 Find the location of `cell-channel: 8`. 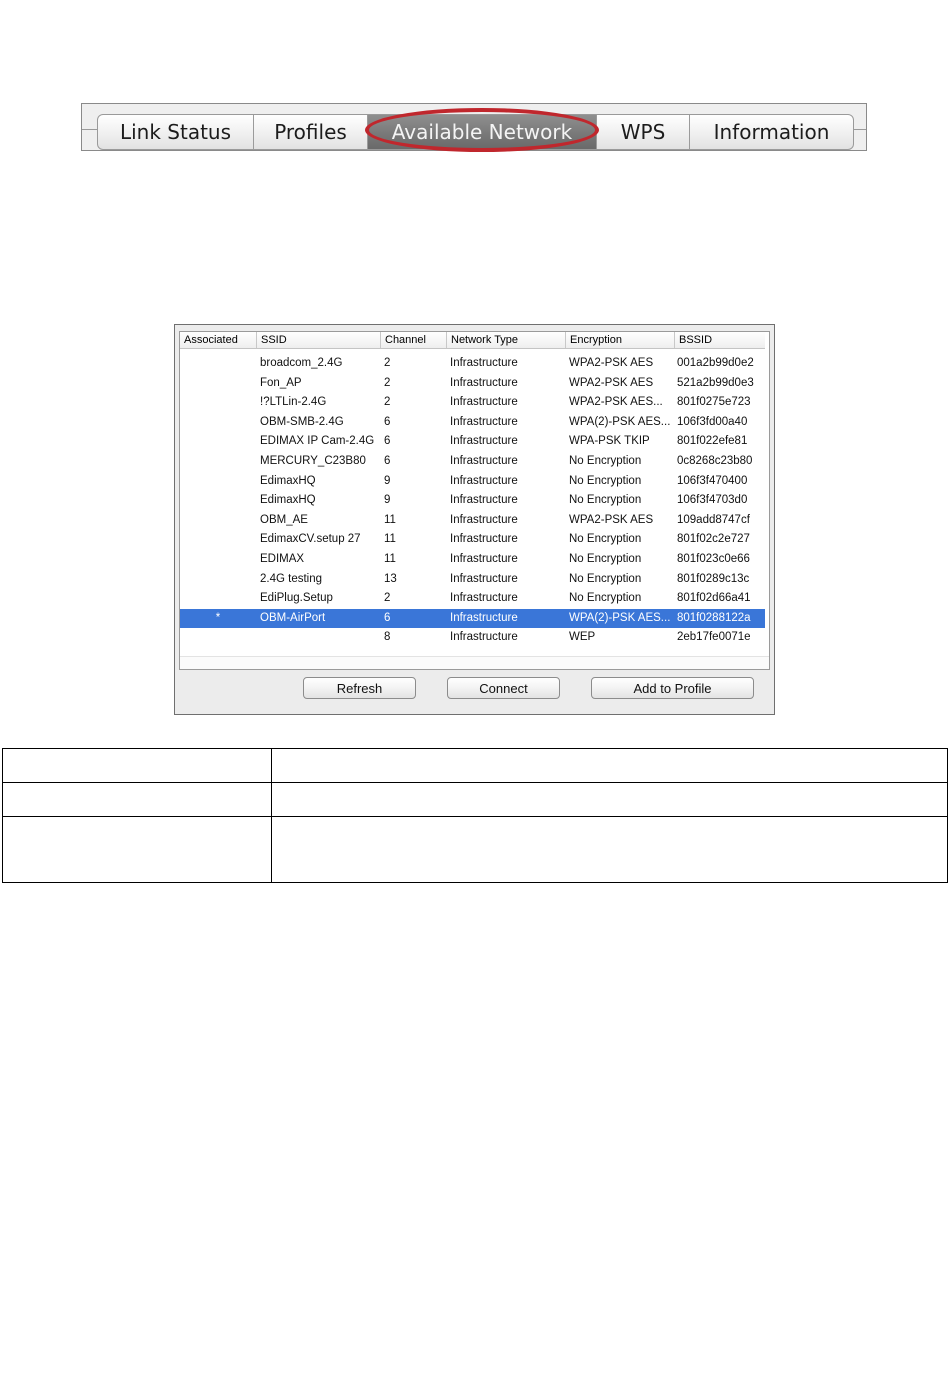

cell-channel: 8 is located at coordinates (387, 637).